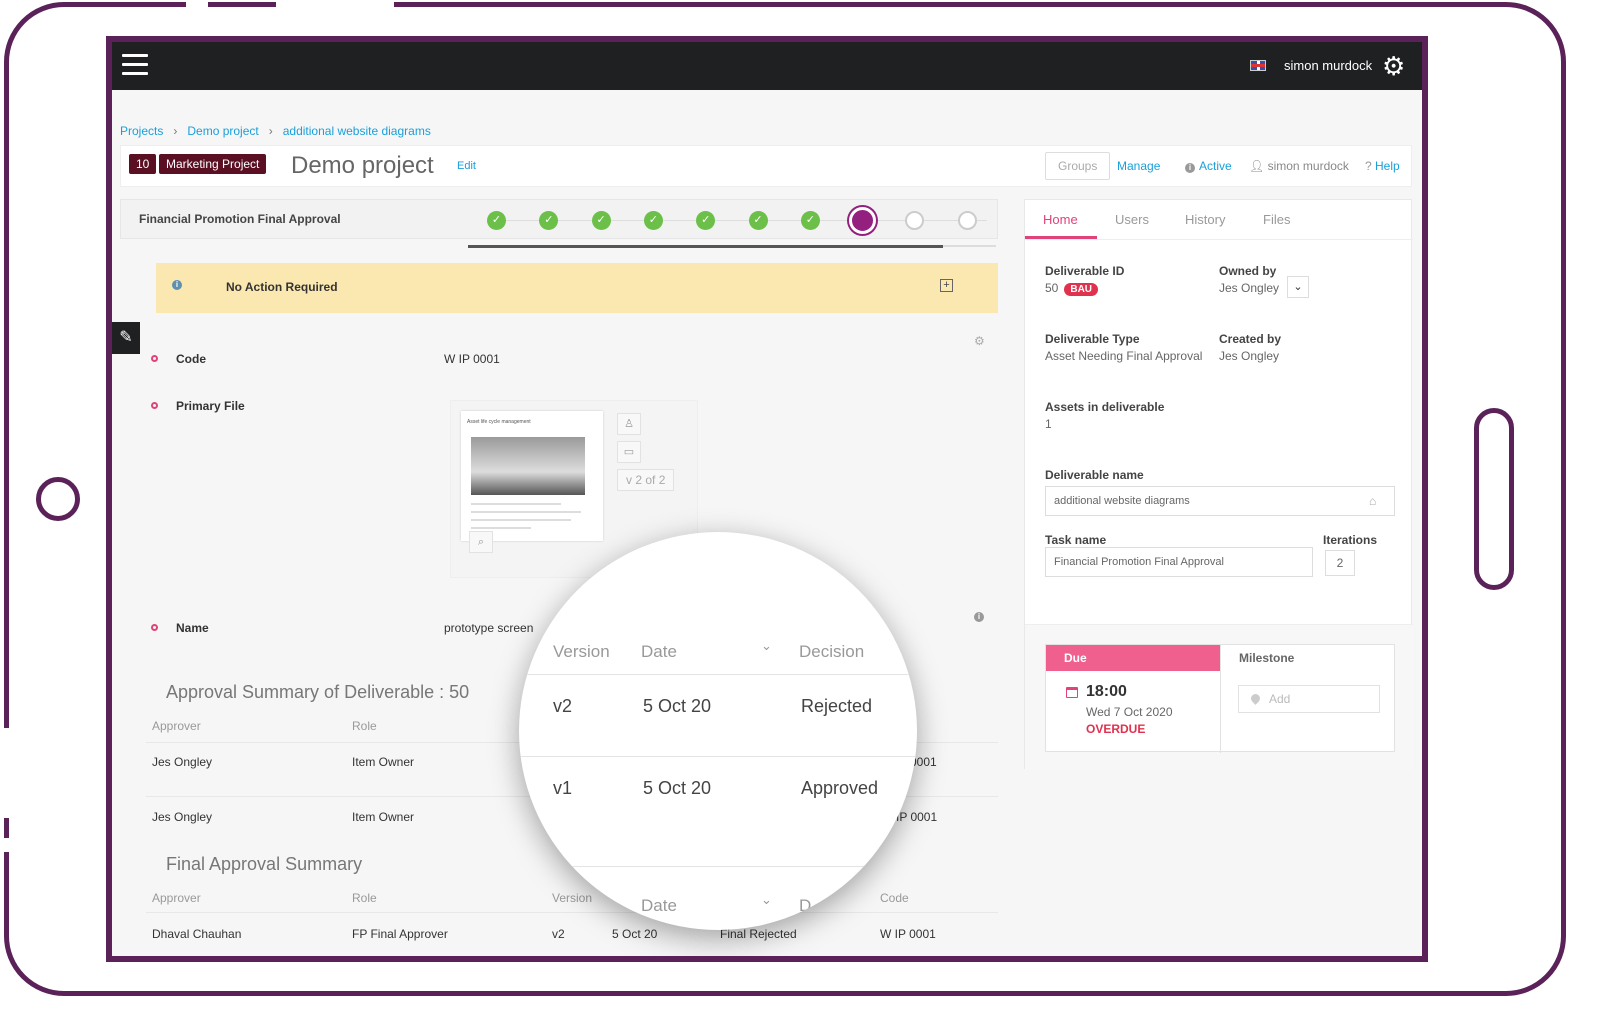 The width and height of the screenshot is (1600, 1018). Describe the element at coordinates (1220, 501) in the screenshot. I see `deliverable-name-input: additional website diagrams` at that location.